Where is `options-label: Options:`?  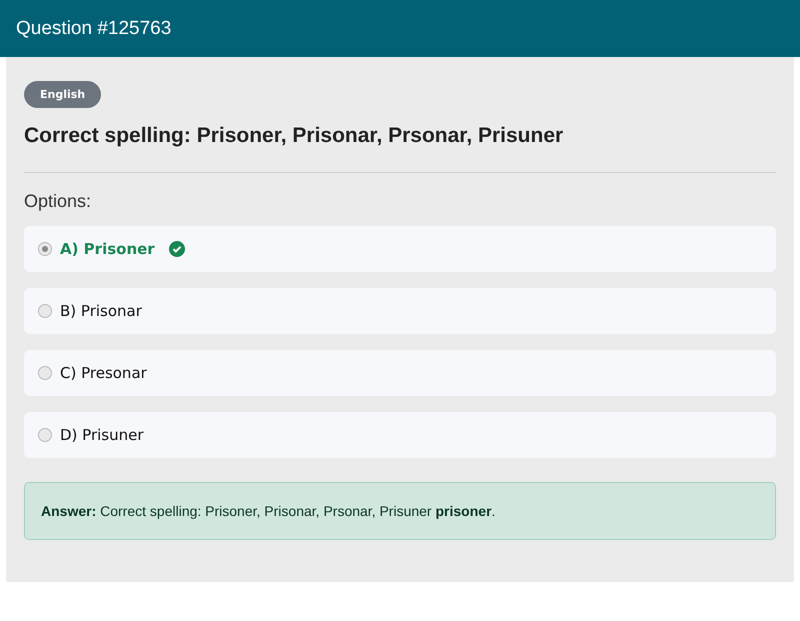
options-label: Options: is located at coordinates (58, 201).